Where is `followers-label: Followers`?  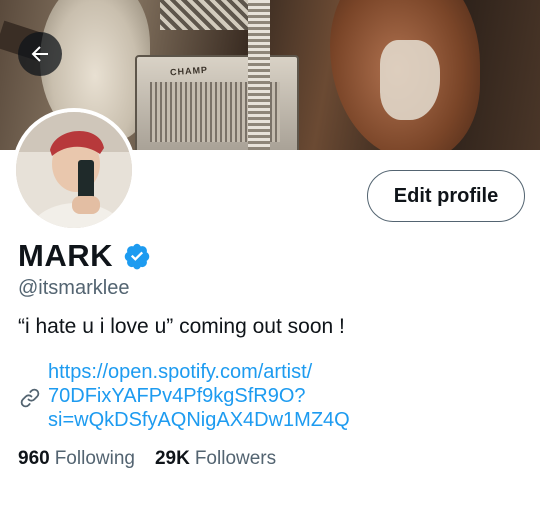 followers-label: Followers is located at coordinates (235, 458).